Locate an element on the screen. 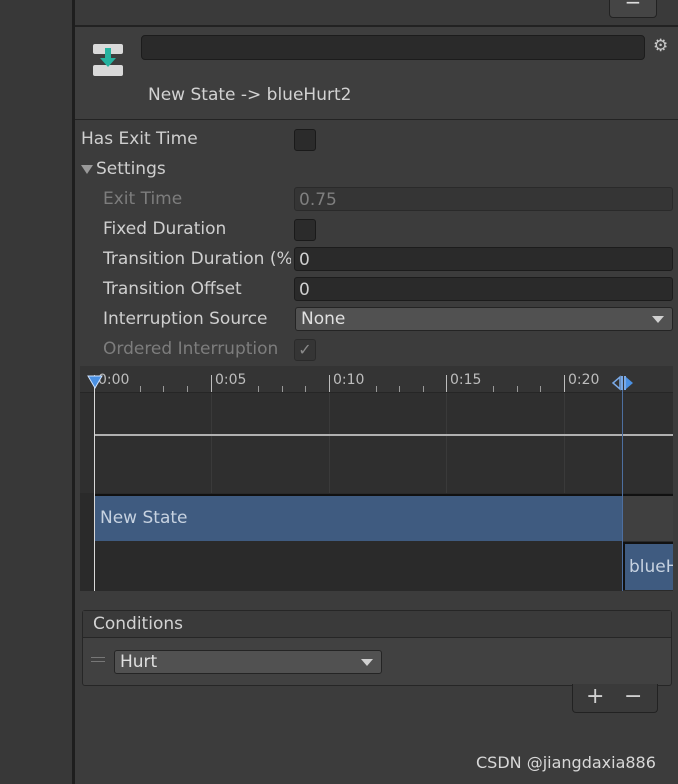 The width and height of the screenshot is (678, 784). fixed-duration-checkbox is located at coordinates (305, 230).